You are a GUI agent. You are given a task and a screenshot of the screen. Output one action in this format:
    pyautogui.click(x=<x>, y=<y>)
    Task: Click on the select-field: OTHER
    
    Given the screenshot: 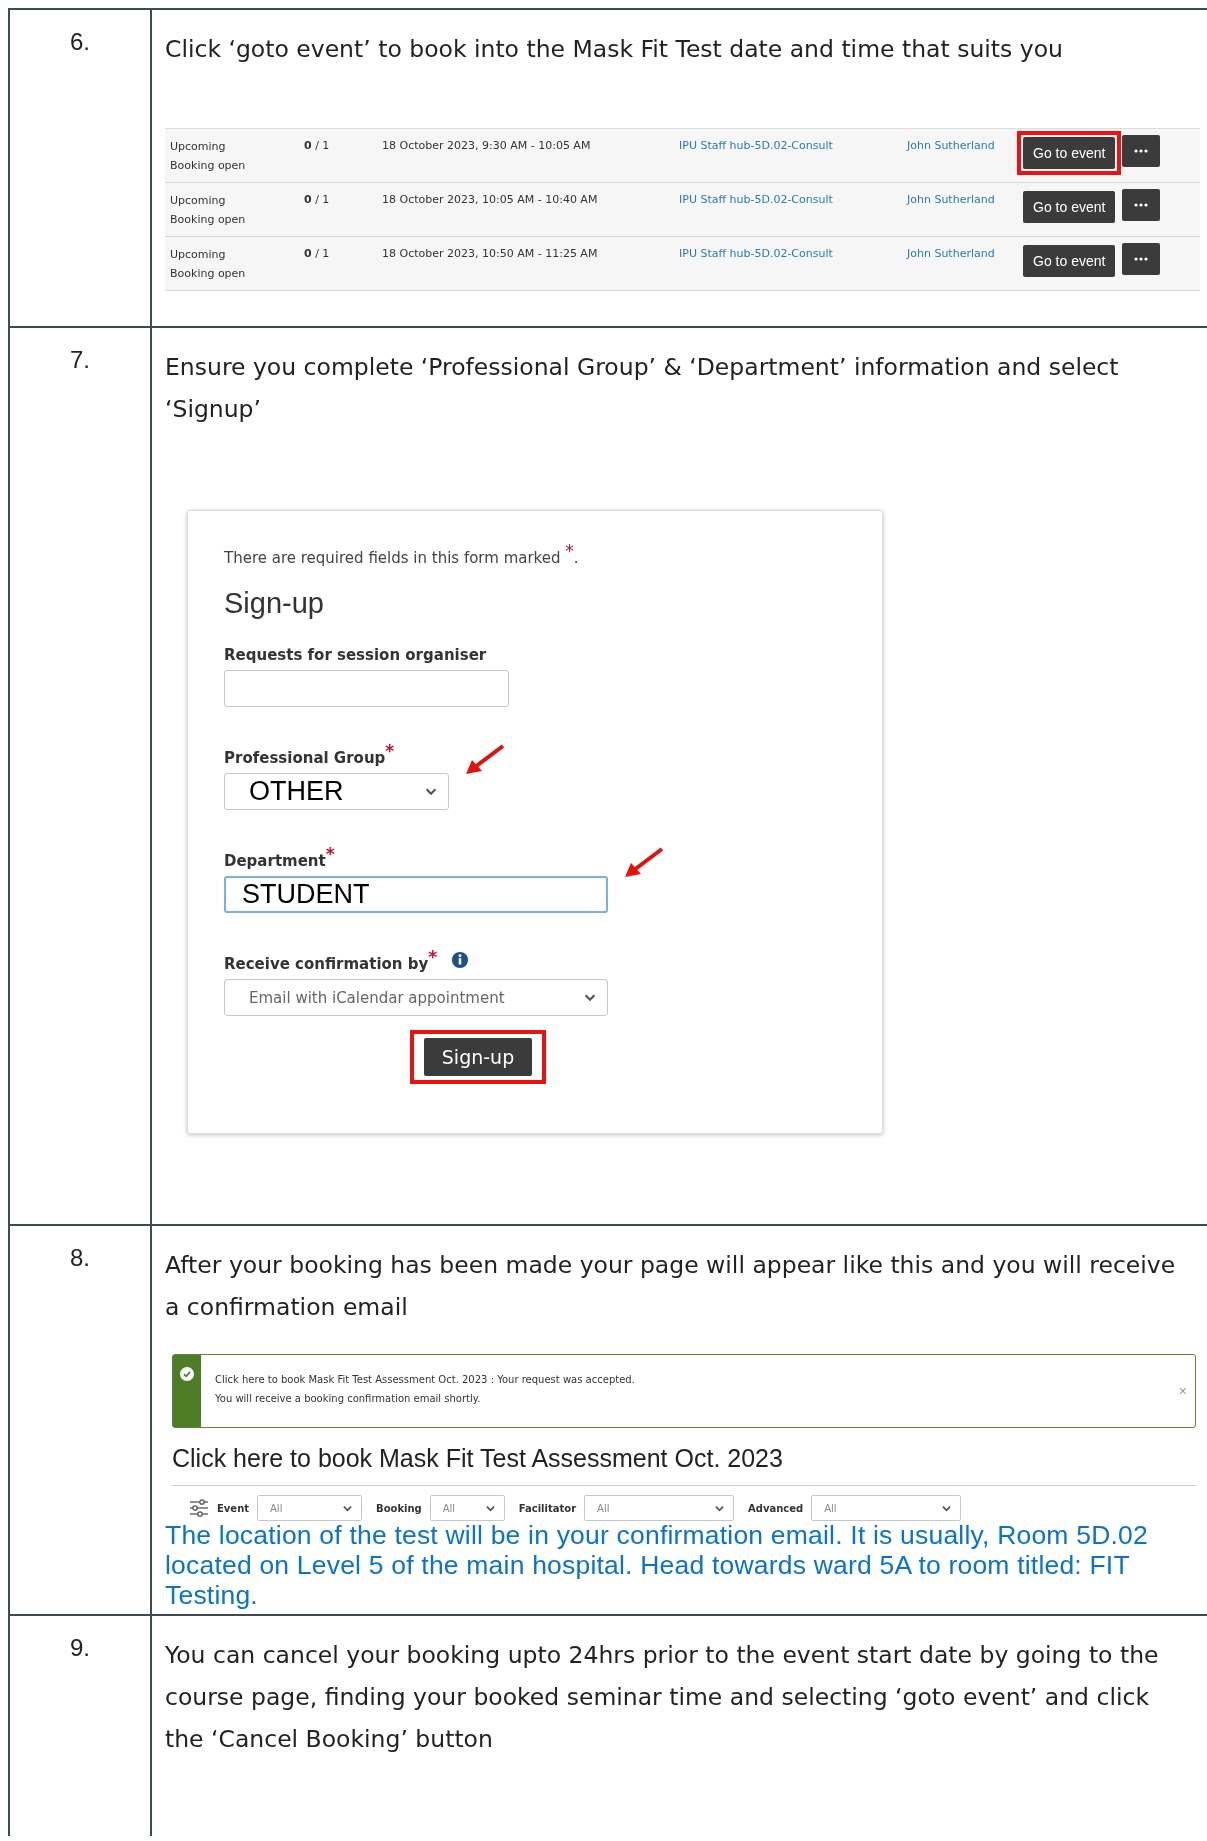 What is the action you would take?
    pyautogui.click(x=336, y=791)
    